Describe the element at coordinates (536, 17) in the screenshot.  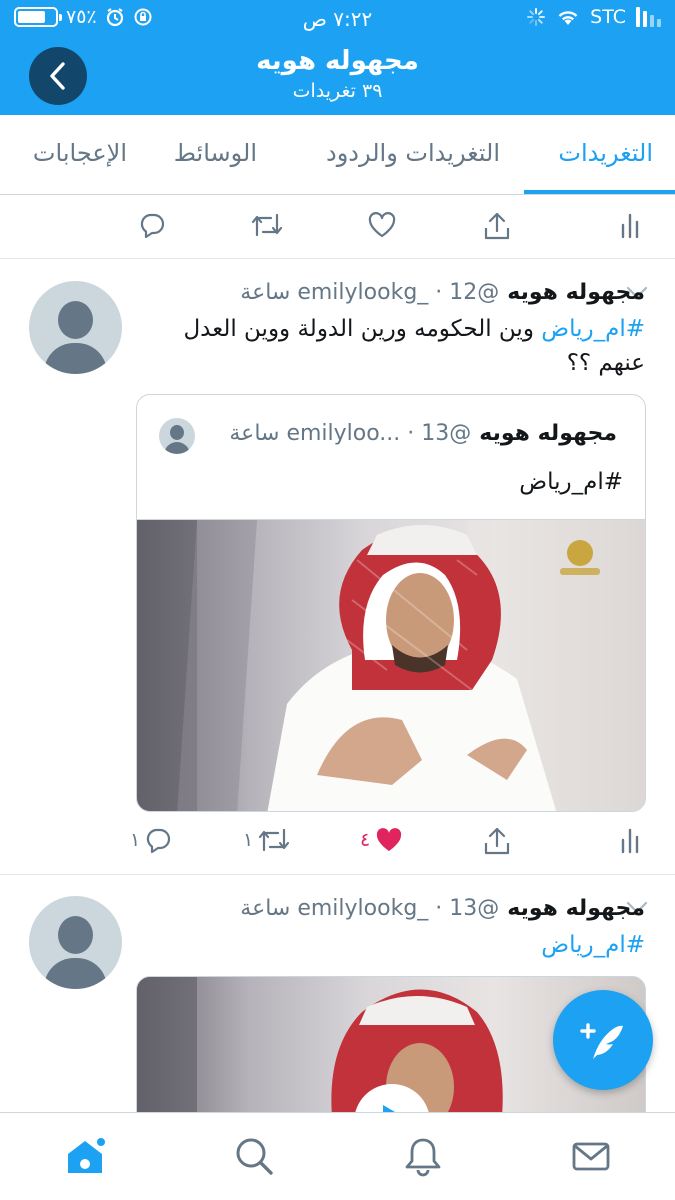
I see `activity-spinner-icon` at that location.